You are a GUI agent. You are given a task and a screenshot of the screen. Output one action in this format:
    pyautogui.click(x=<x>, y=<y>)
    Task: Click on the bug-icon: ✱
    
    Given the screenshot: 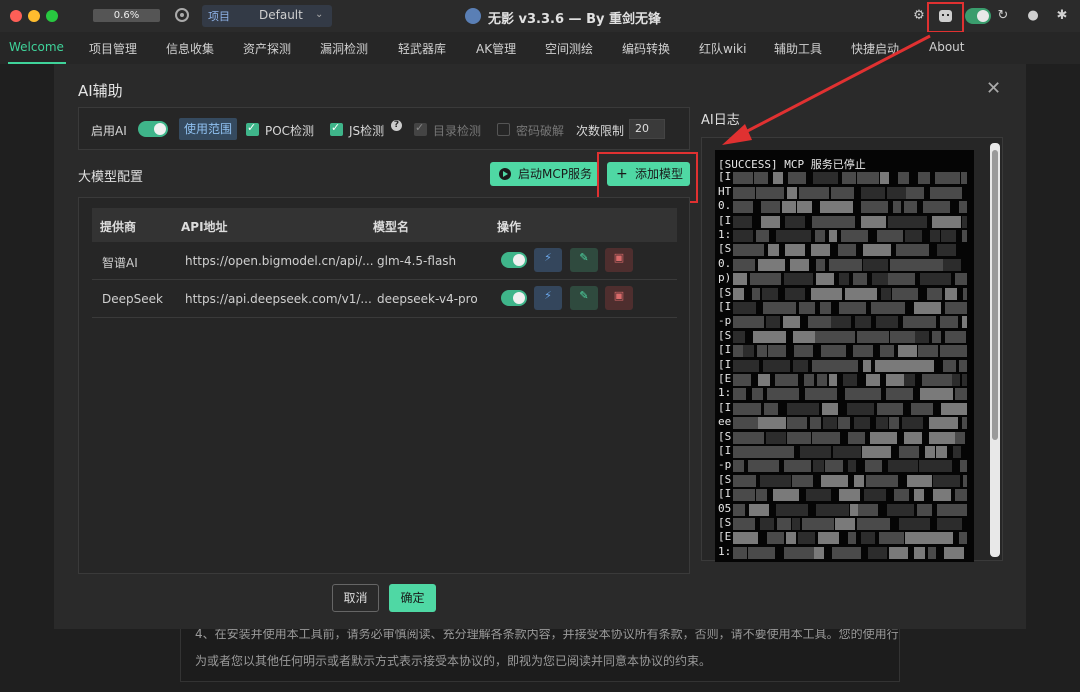 What is the action you would take?
    pyautogui.click(x=1062, y=16)
    